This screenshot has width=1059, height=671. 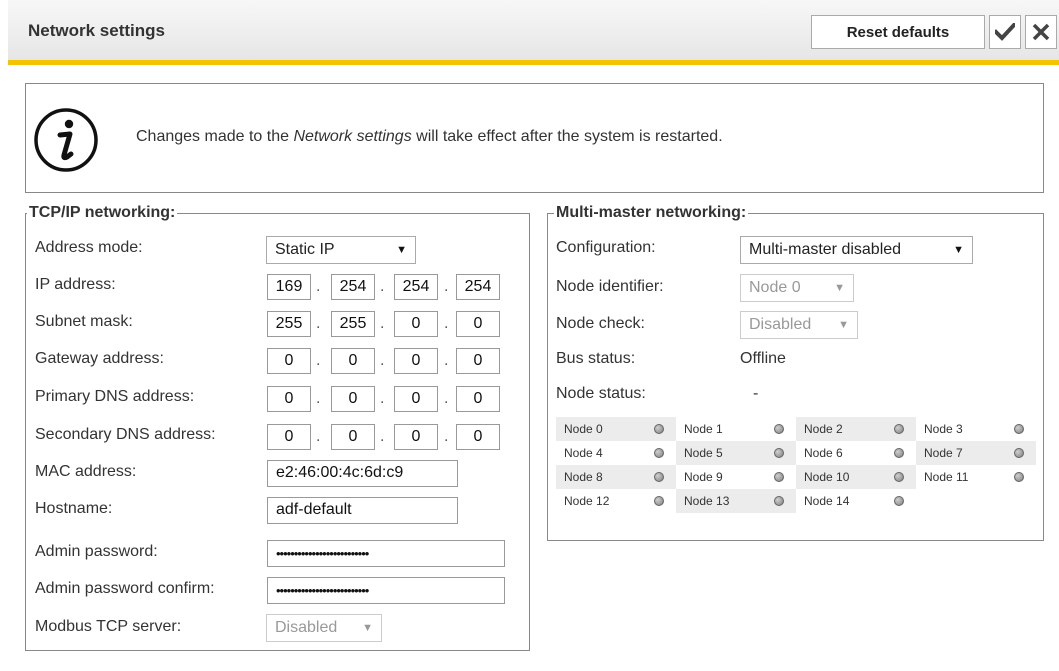 What do you see at coordinates (756, 393) in the screenshot?
I see `node-status-value: -` at bounding box center [756, 393].